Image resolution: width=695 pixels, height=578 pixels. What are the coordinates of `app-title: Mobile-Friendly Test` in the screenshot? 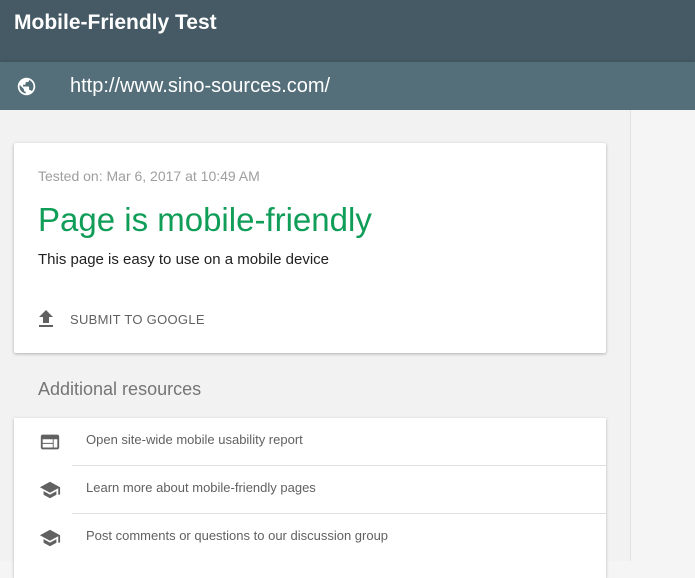 It's located at (115, 22).